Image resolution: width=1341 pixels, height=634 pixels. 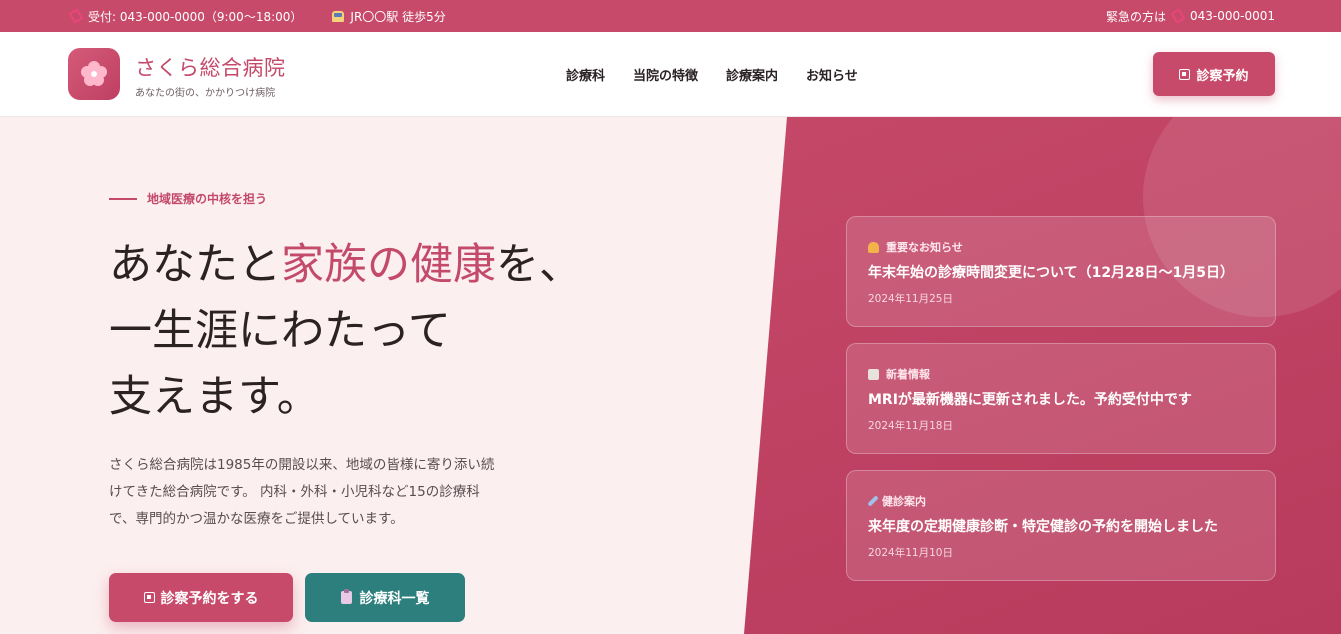 I want to click on access-info: JR〇〇駅 徒歩5分, so click(x=389, y=16).